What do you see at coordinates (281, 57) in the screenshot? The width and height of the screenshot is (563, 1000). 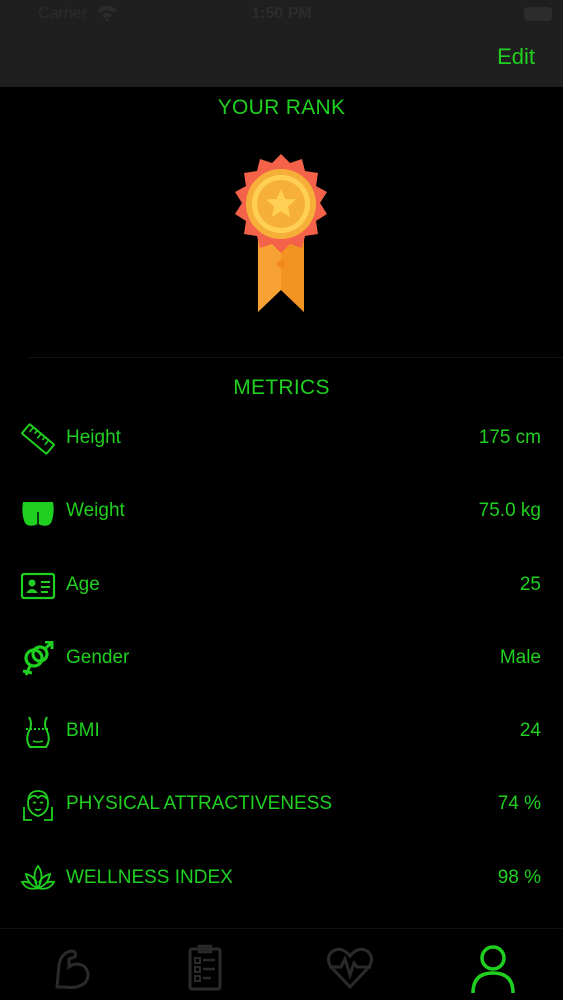 I see `navigation-bar: Edit` at bounding box center [281, 57].